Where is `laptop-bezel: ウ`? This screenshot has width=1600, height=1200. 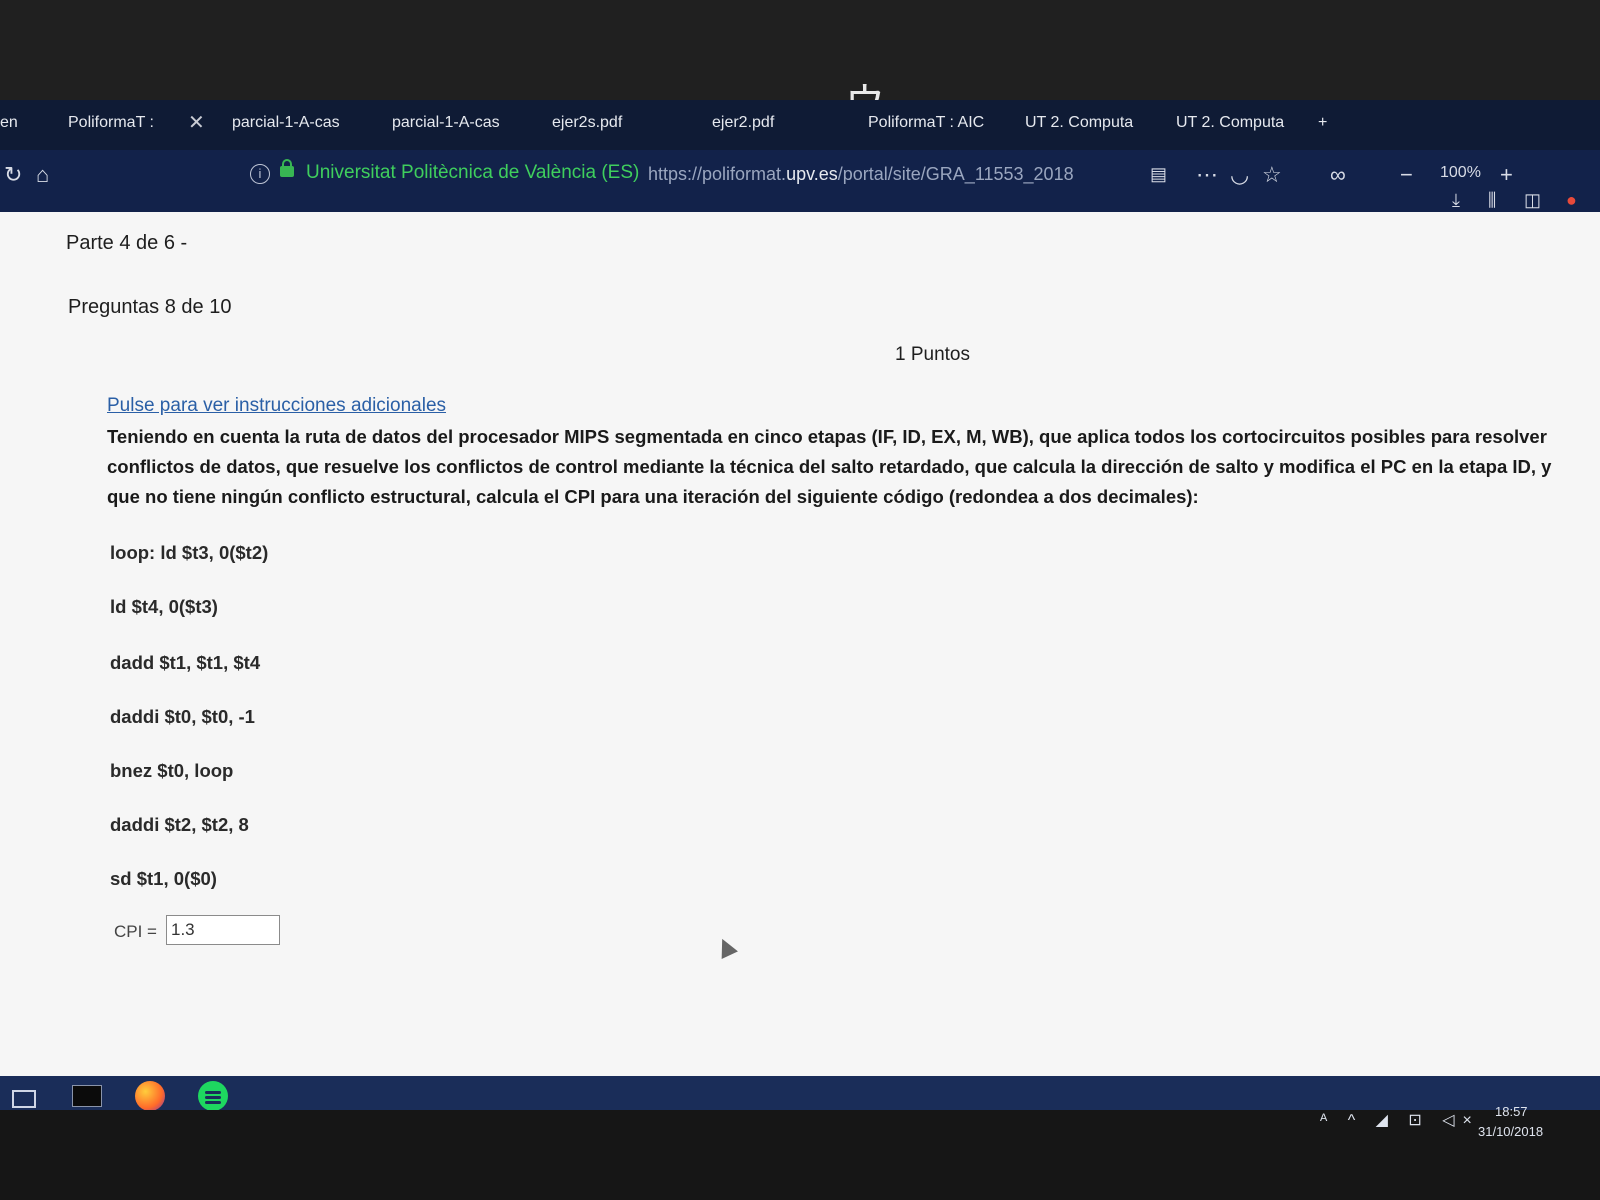 laptop-bezel: ウ is located at coordinates (800, 63).